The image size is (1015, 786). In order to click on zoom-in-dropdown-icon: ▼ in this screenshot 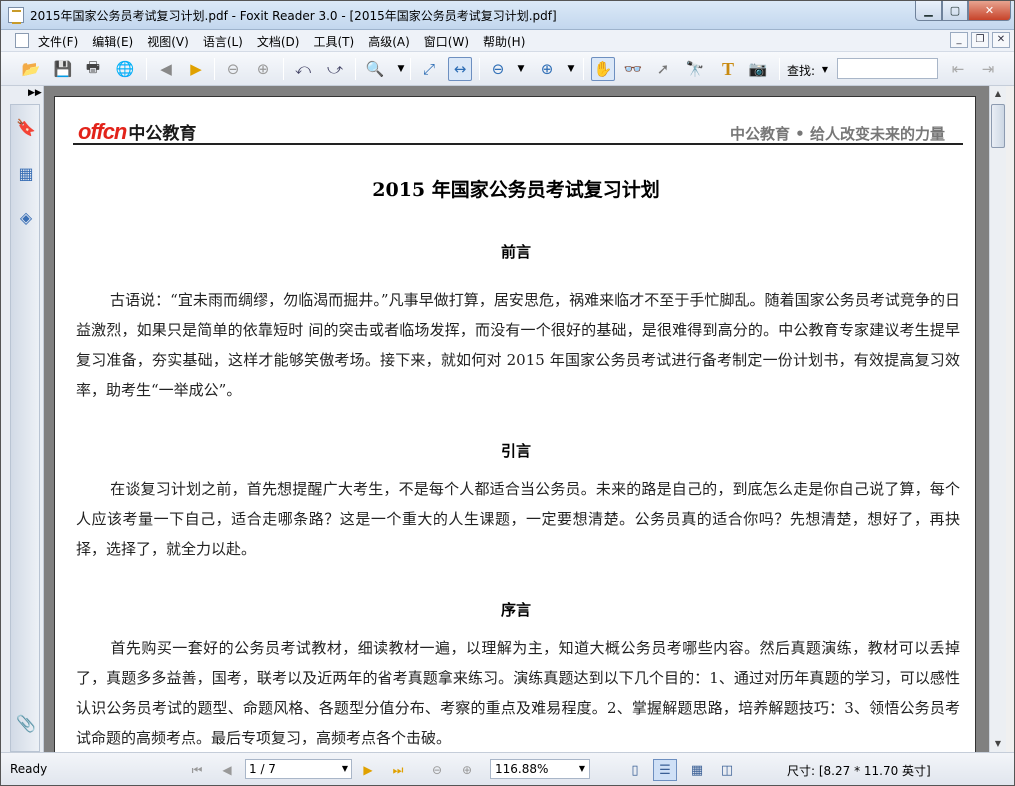, I will do `click(571, 69)`.